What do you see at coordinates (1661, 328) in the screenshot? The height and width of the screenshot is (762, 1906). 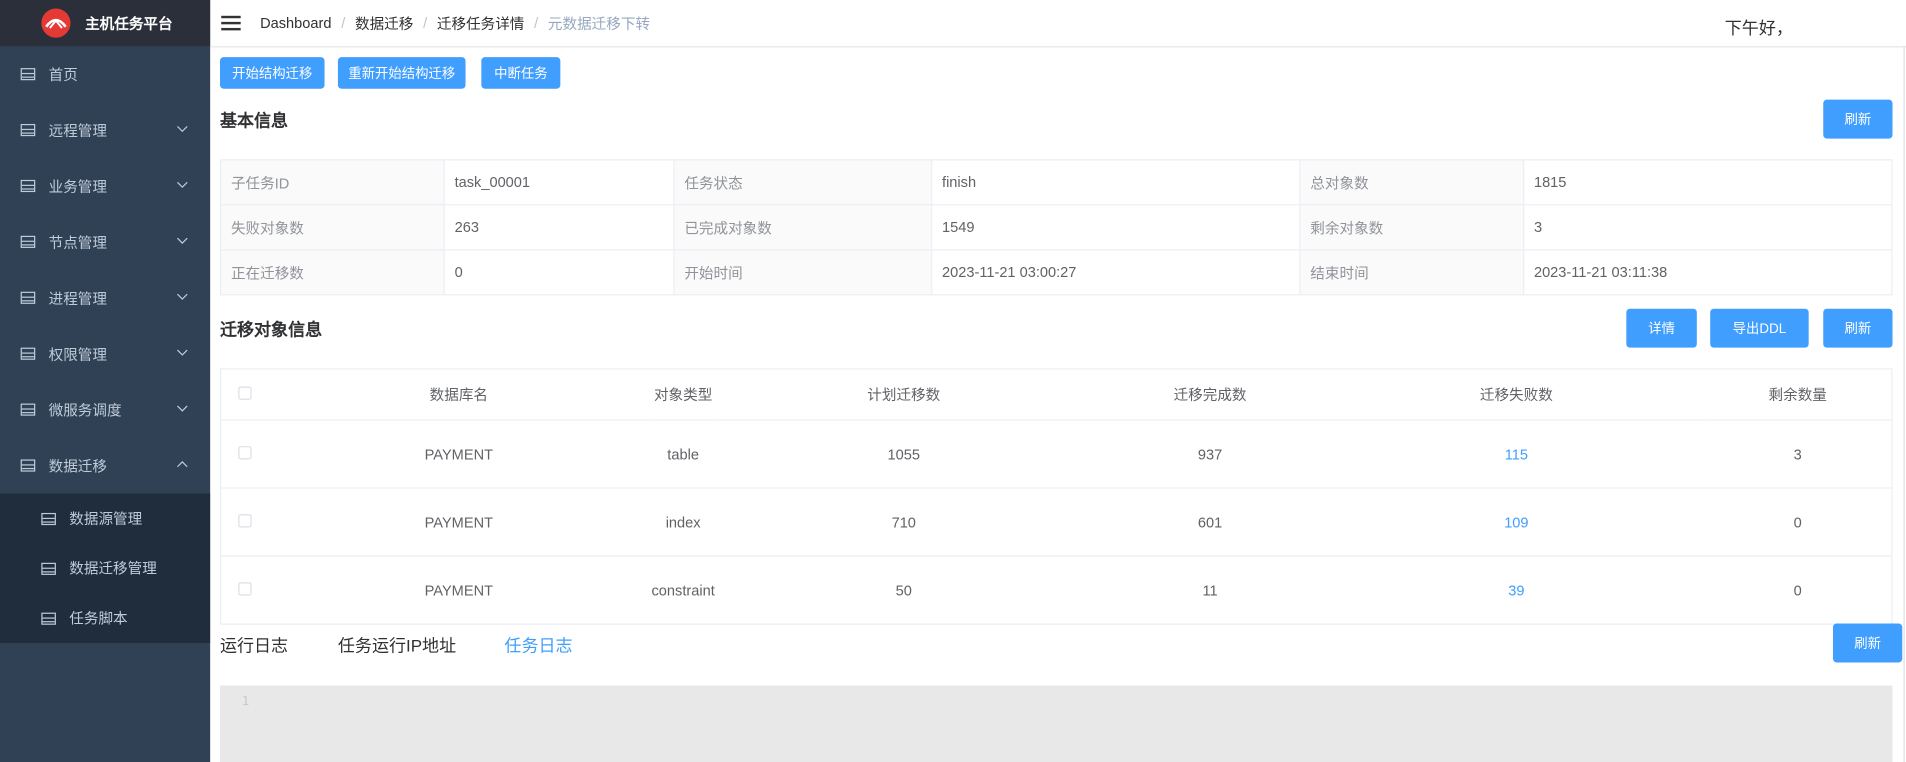 I see `detail-button: 详情` at bounding box center [1661, 328].